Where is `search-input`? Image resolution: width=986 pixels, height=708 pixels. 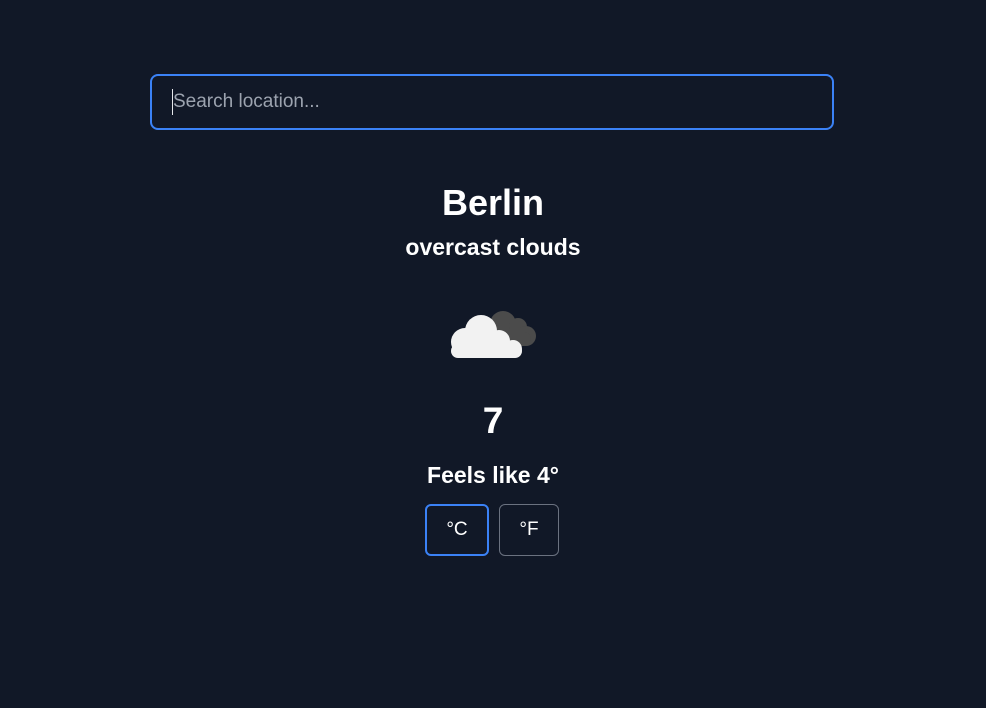 search-input is located at coordinates (492, 102).